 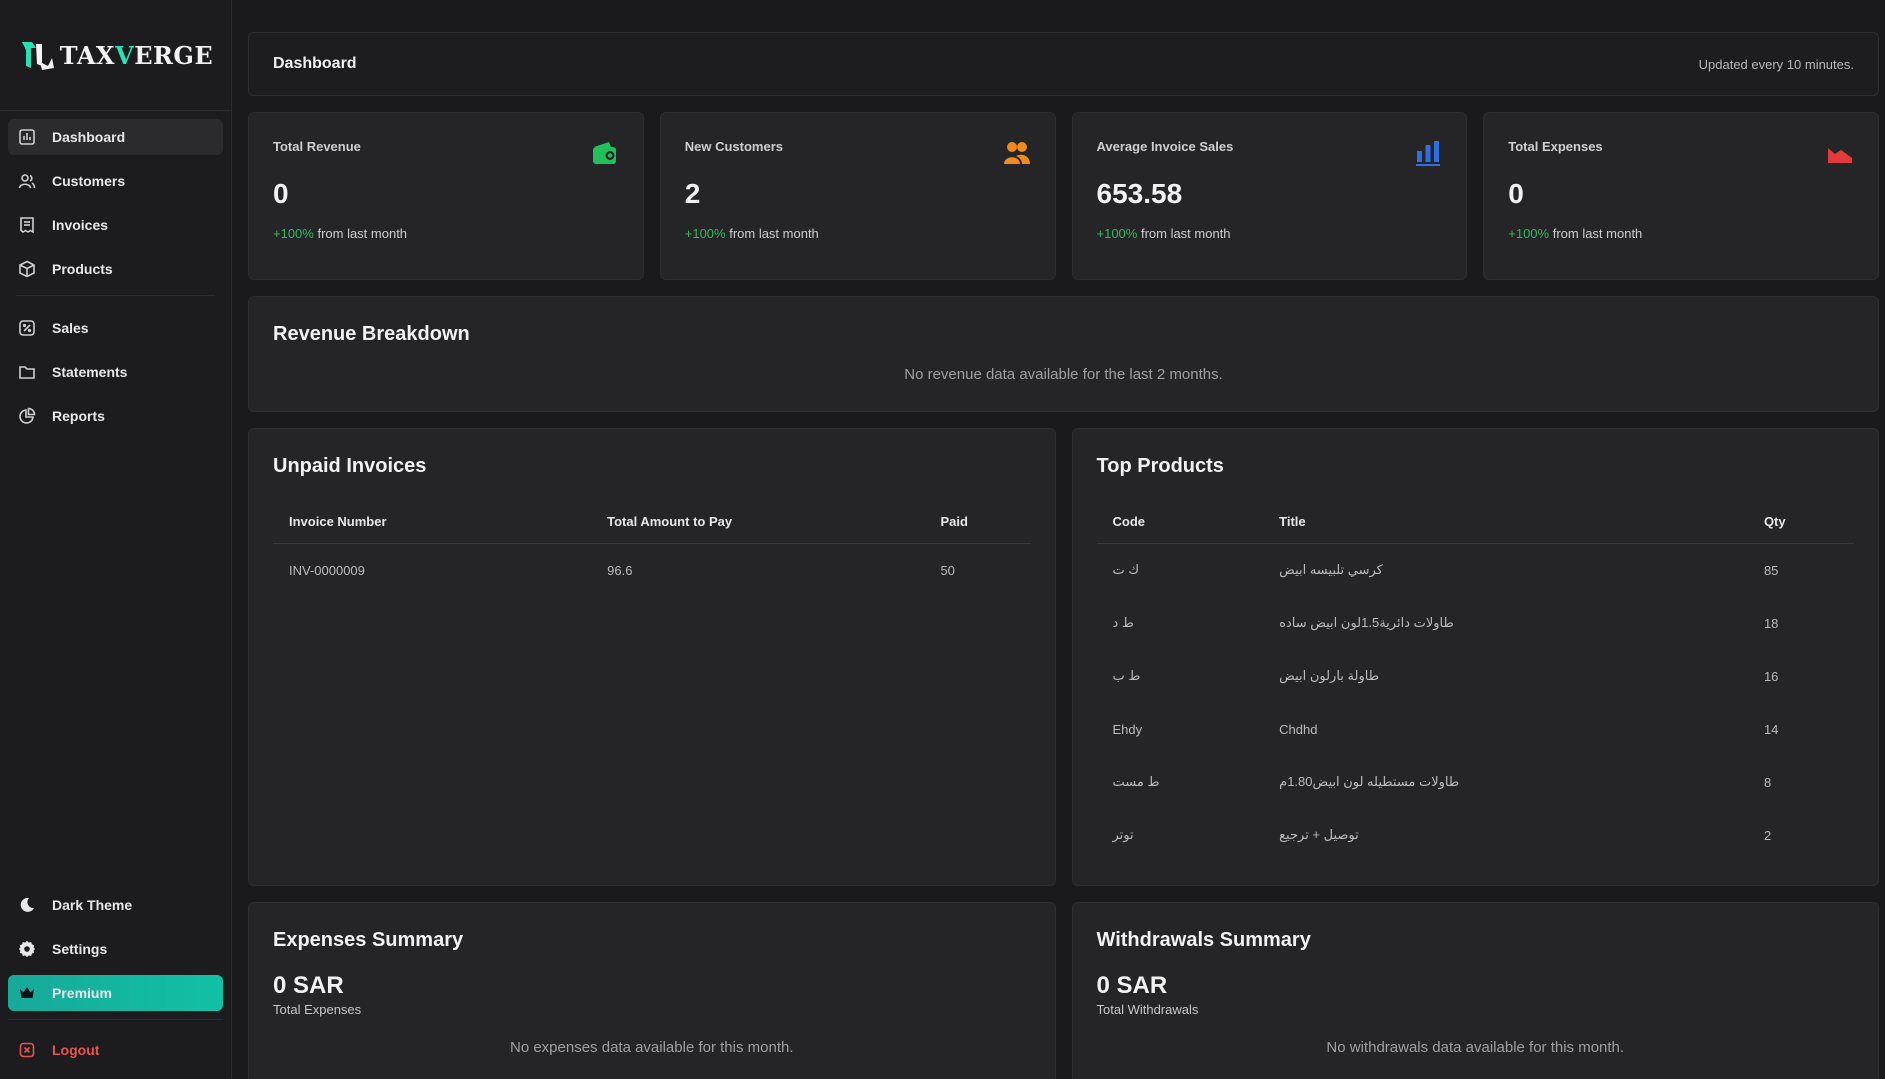 I want to click on summary-subtitle: Total Withdrawals, so click(x=1147, y=1009).